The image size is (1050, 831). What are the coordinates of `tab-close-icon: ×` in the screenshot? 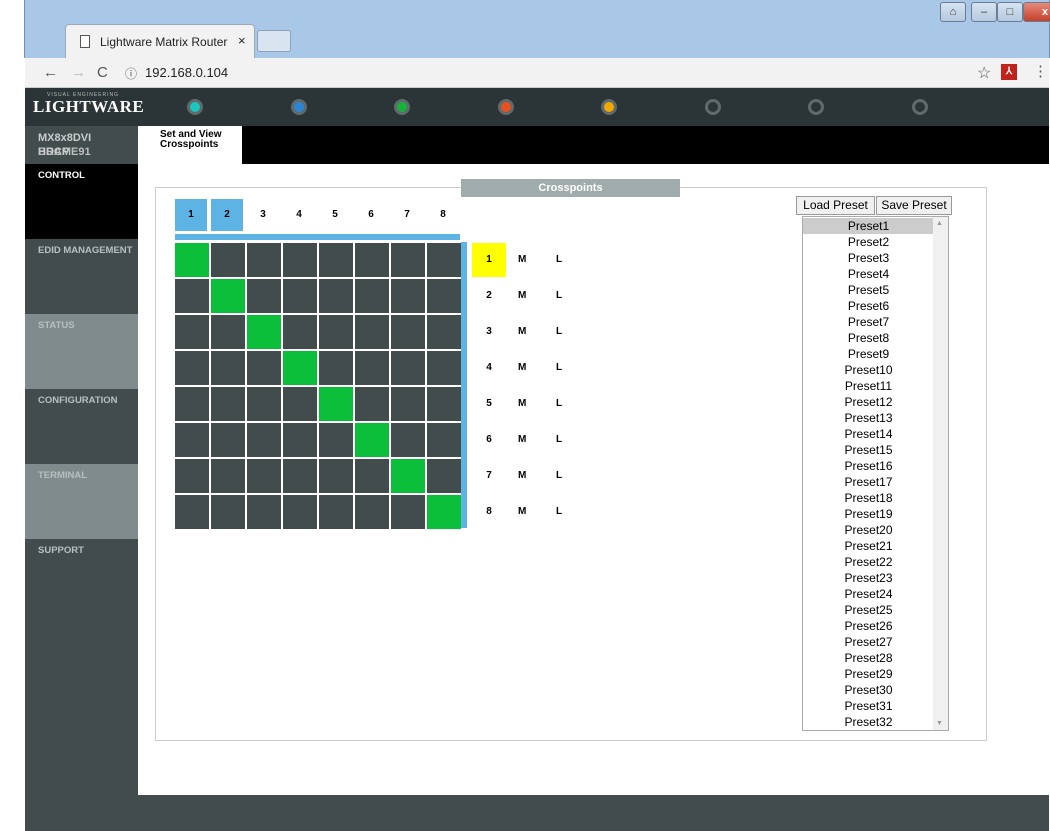 It's located at (242, 40).